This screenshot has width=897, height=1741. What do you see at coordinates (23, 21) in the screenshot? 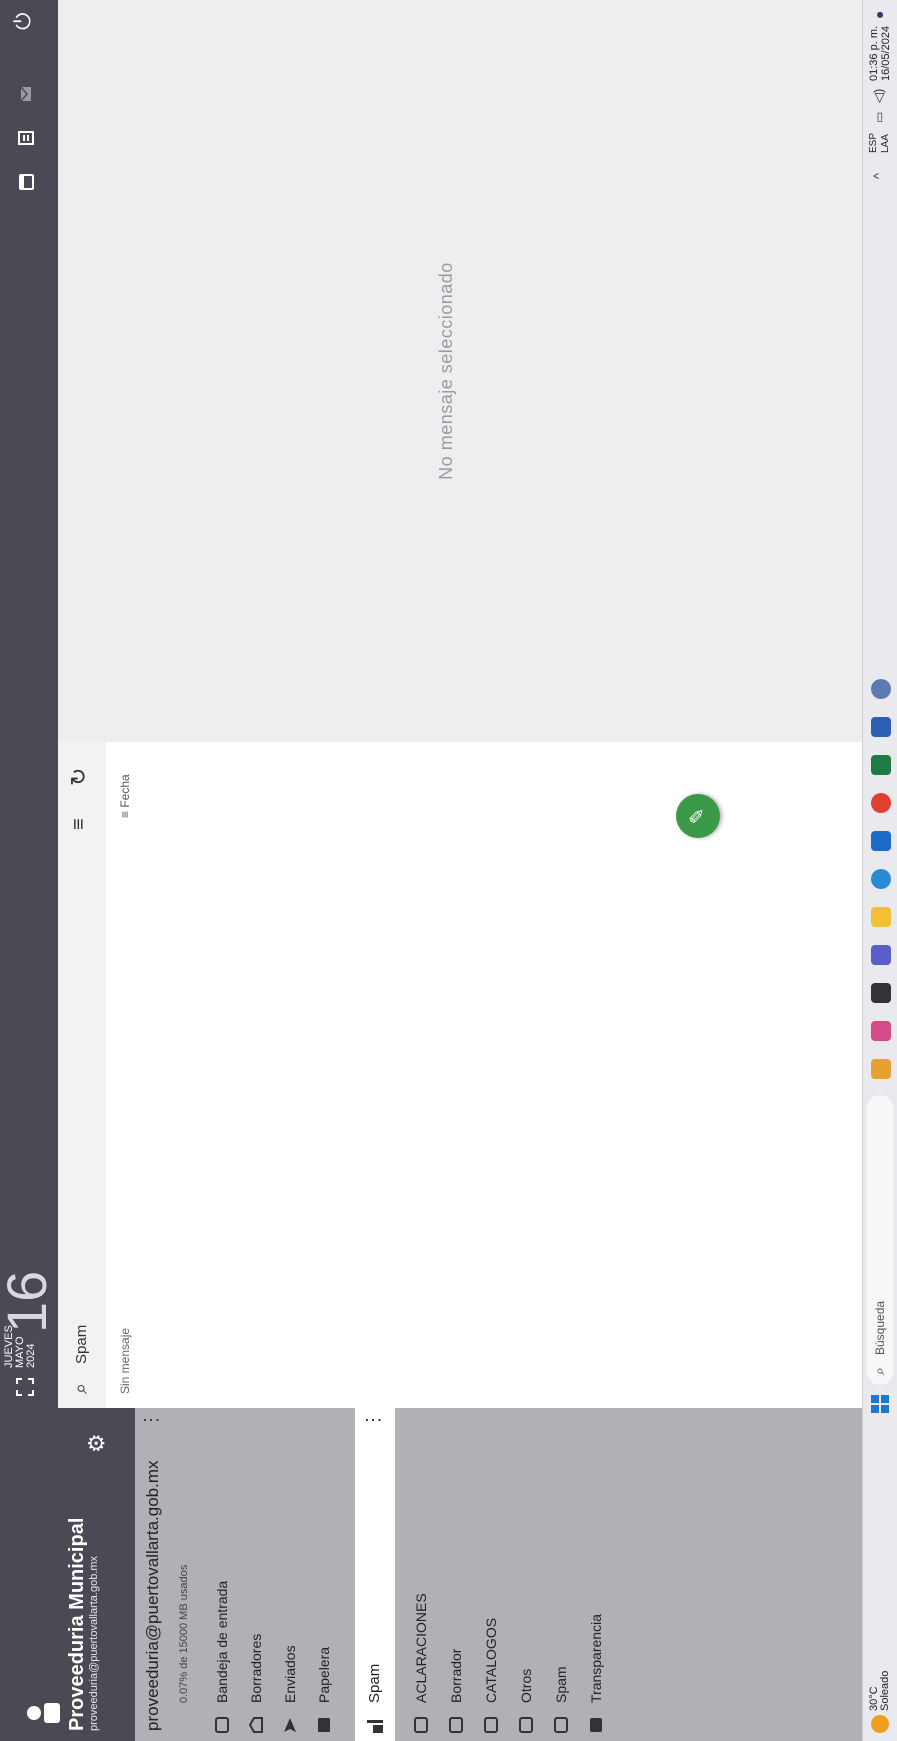
I see `power-icon: ⏻` at bounding box center [23, 21].